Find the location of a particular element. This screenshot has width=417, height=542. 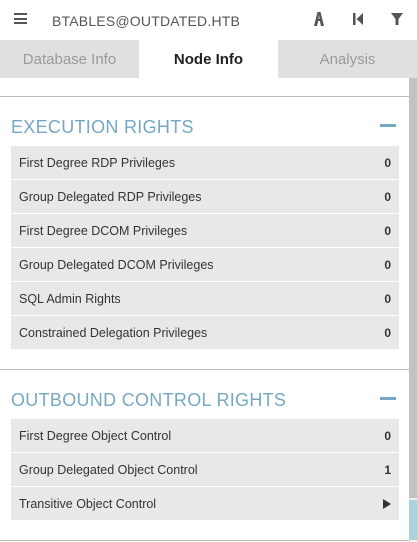

list-item: Group Delegated Object Control 1 is located at coordinates (205, 469).